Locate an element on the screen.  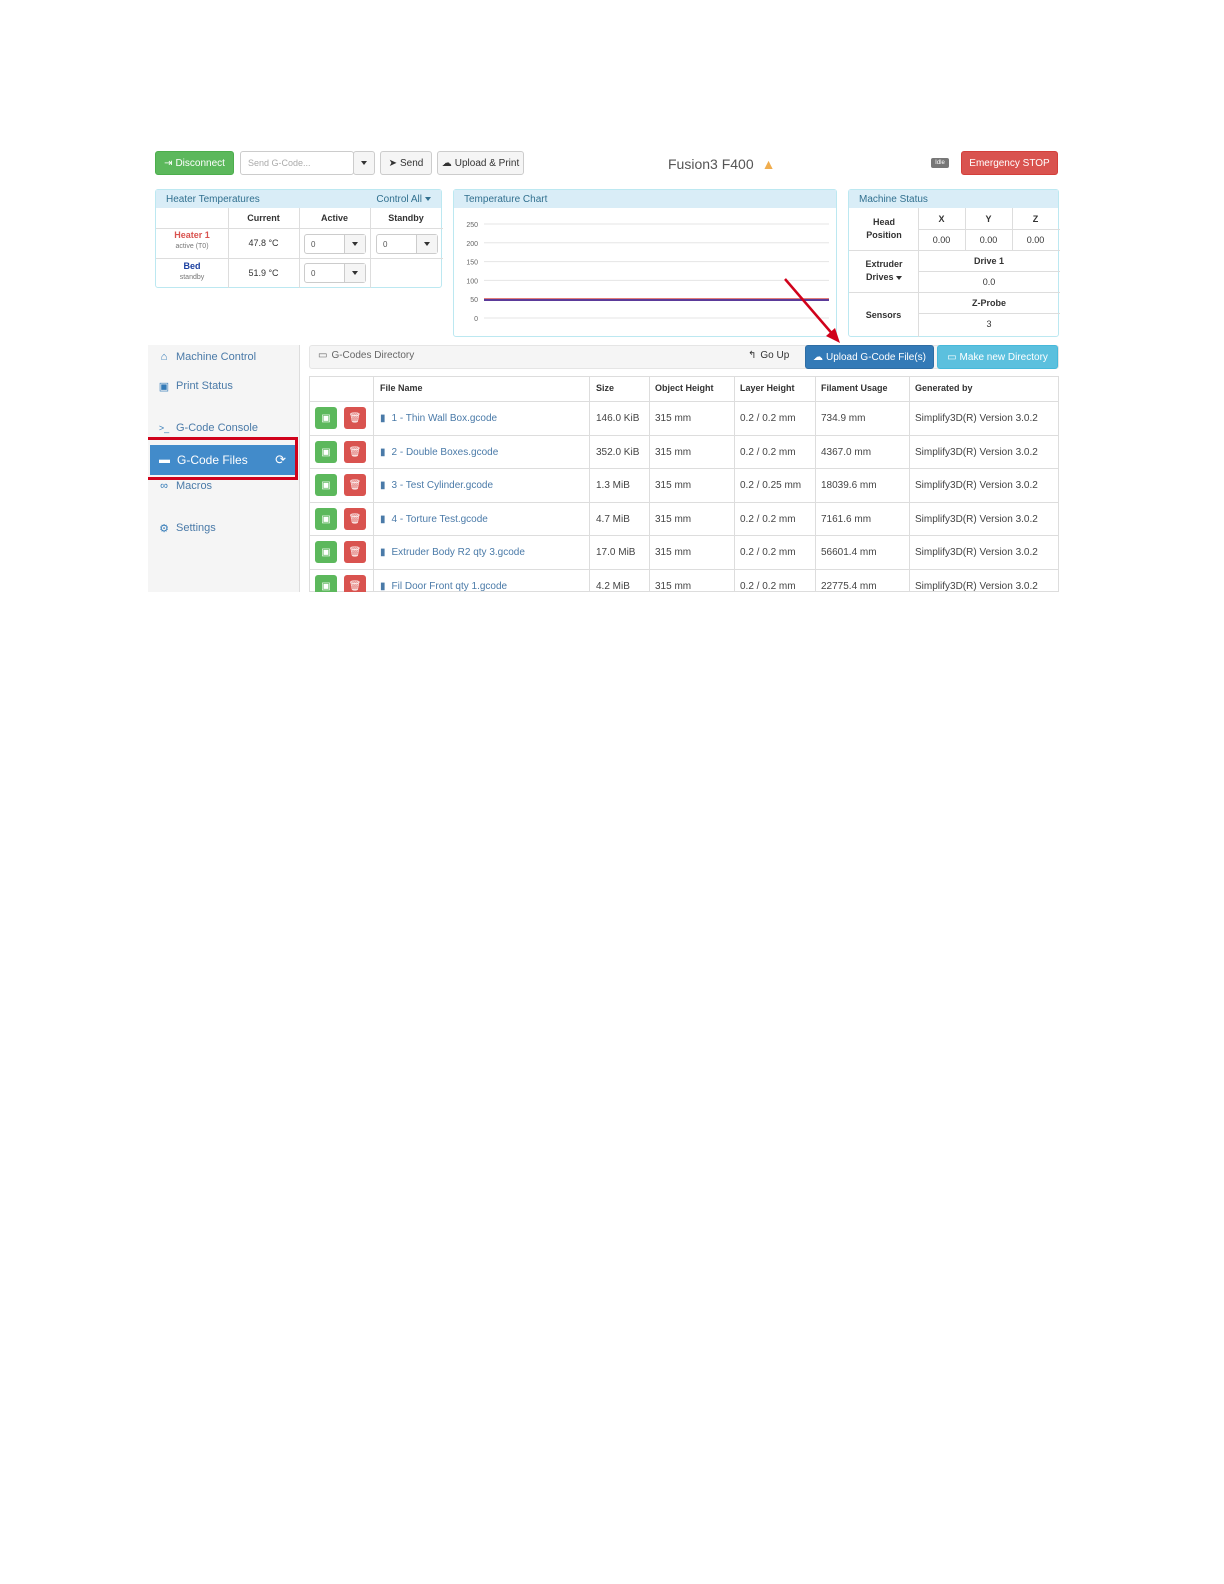
file-name: ▮ 3 - Test Cylinder.gcode is located at coordinates (436, 485).